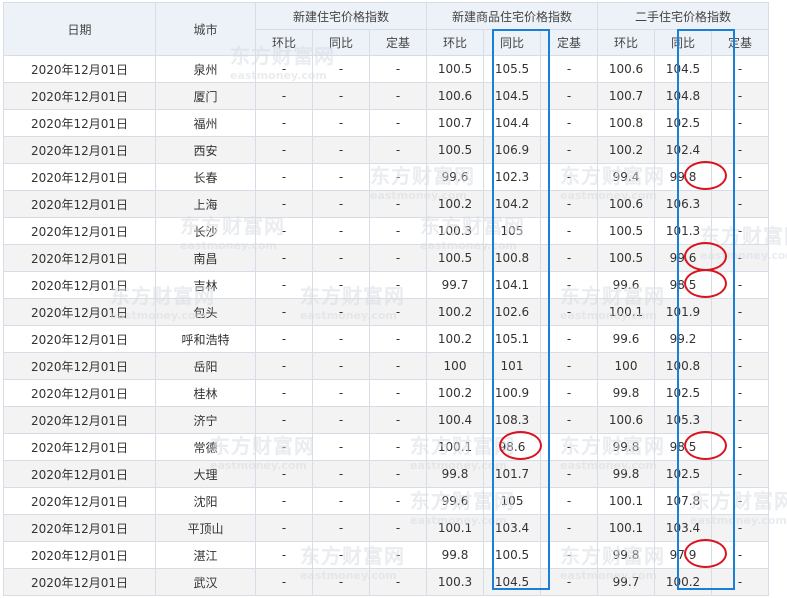 This screenshot has height=598, width=787. What do you see at coordinates (683, 366) in the screenshot?
I see `cell-second-hand-yoy: 100.8` at bounding box center [683, 366].